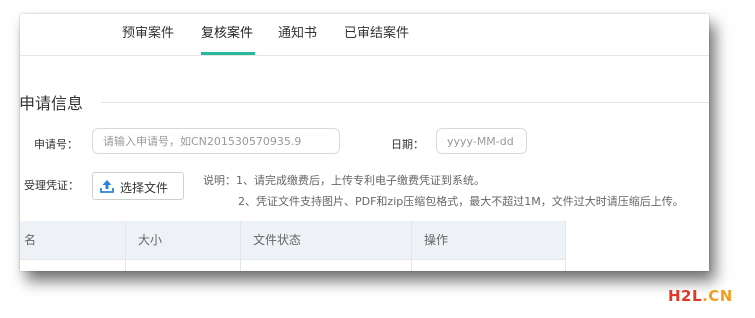 The image size is (755, 318). I want to click on column-name: 名, so click(30, 240).